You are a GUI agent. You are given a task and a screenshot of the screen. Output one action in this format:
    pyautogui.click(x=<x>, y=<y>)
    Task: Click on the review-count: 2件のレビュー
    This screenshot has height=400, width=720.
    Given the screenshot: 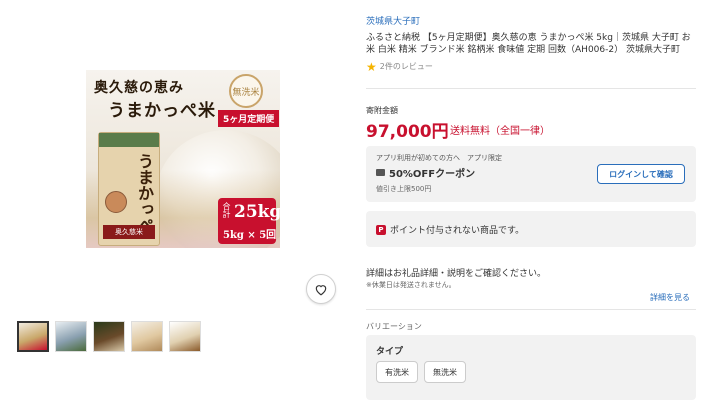 What is the action you would take?
    pyautogui.click(x=406, y=66)
    